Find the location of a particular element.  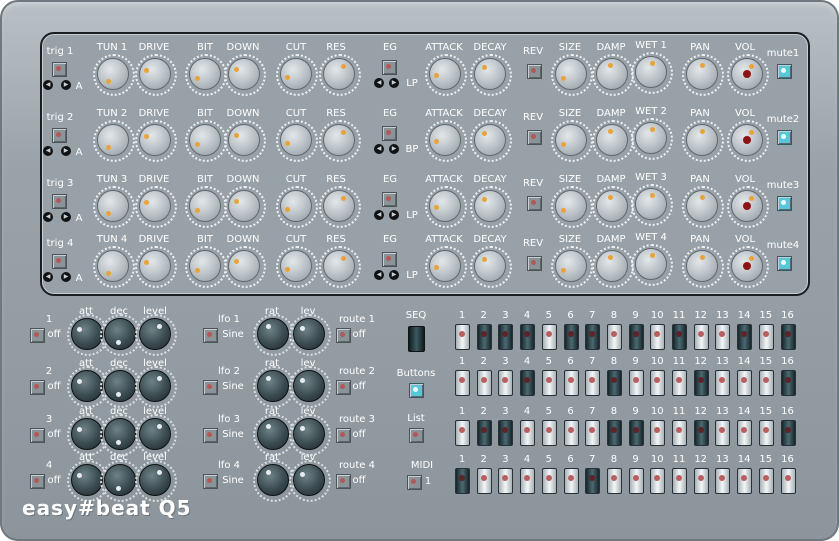

midi-button is located at coordinates (414, 482).